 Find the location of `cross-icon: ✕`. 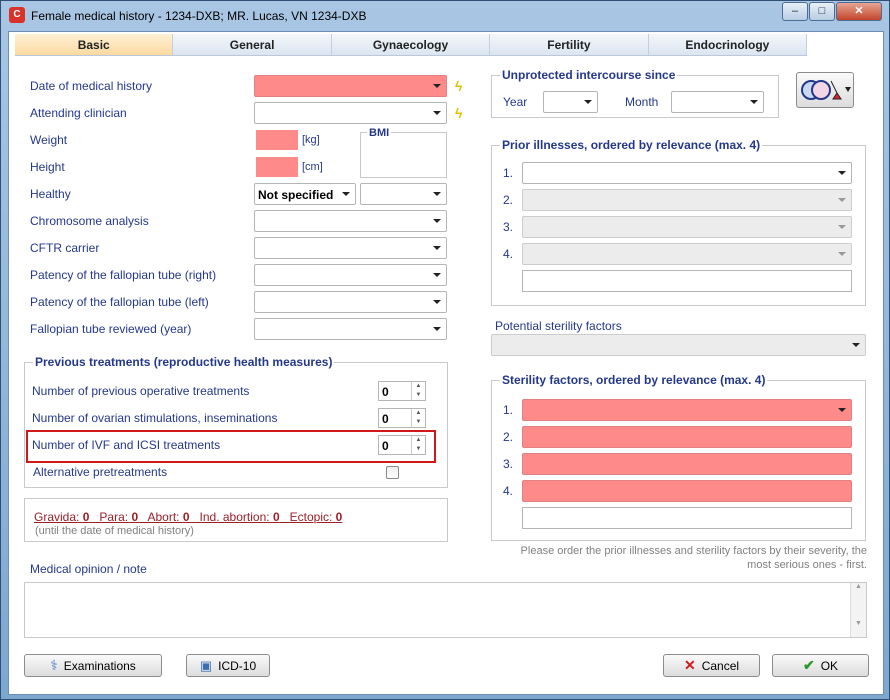

cross-icon: ✕ is located at coordinates (689, 665).